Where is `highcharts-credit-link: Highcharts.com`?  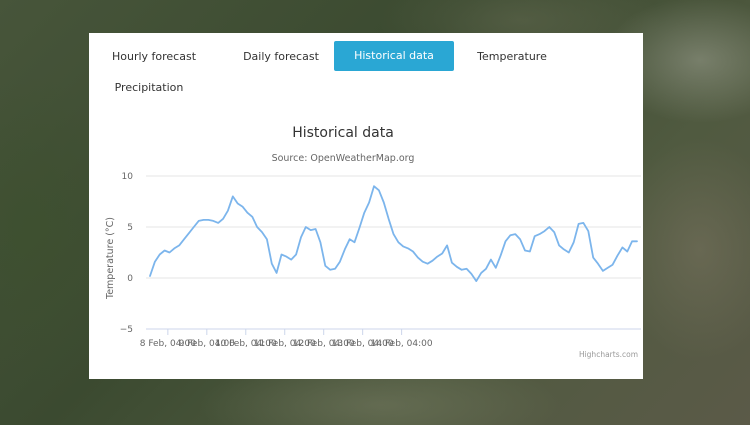
highcharts-credit-link: Highcharts.com is located at coordinates (608, 354).